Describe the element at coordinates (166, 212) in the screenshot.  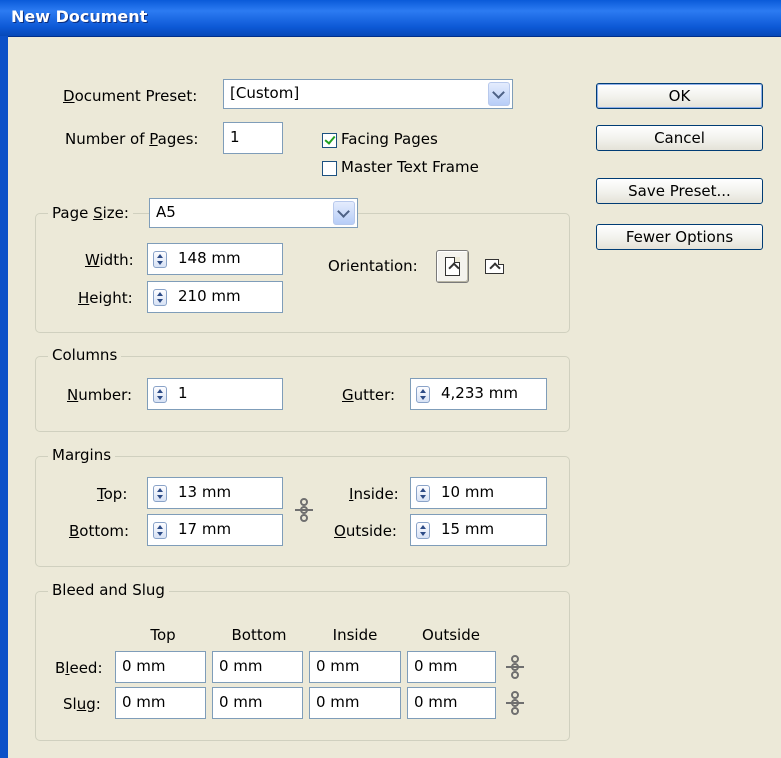
I see `page-size-value: A5` at that location.